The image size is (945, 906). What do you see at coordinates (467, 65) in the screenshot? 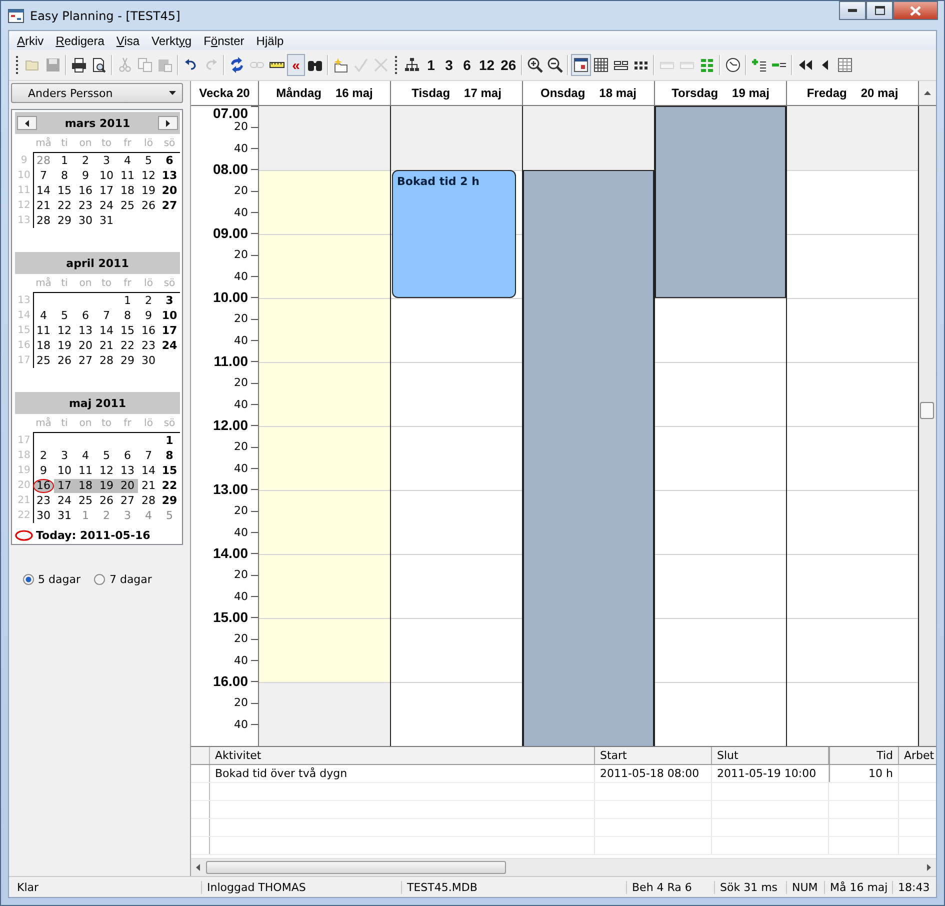
I see `toolbar-button: 6` at bounding box center [467, 65].